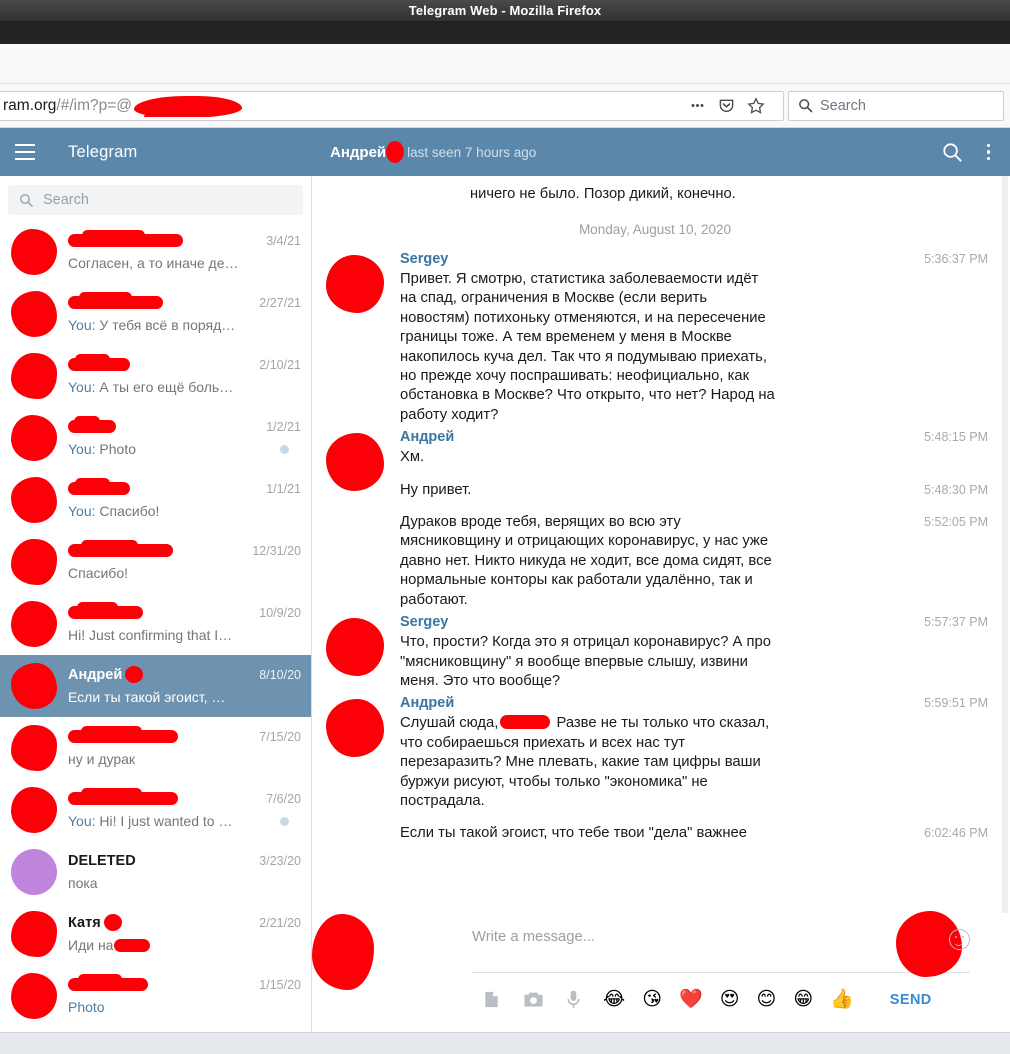  I want to click on chat-list-item: 1/2/21 You: Photo, so click(155, 438).